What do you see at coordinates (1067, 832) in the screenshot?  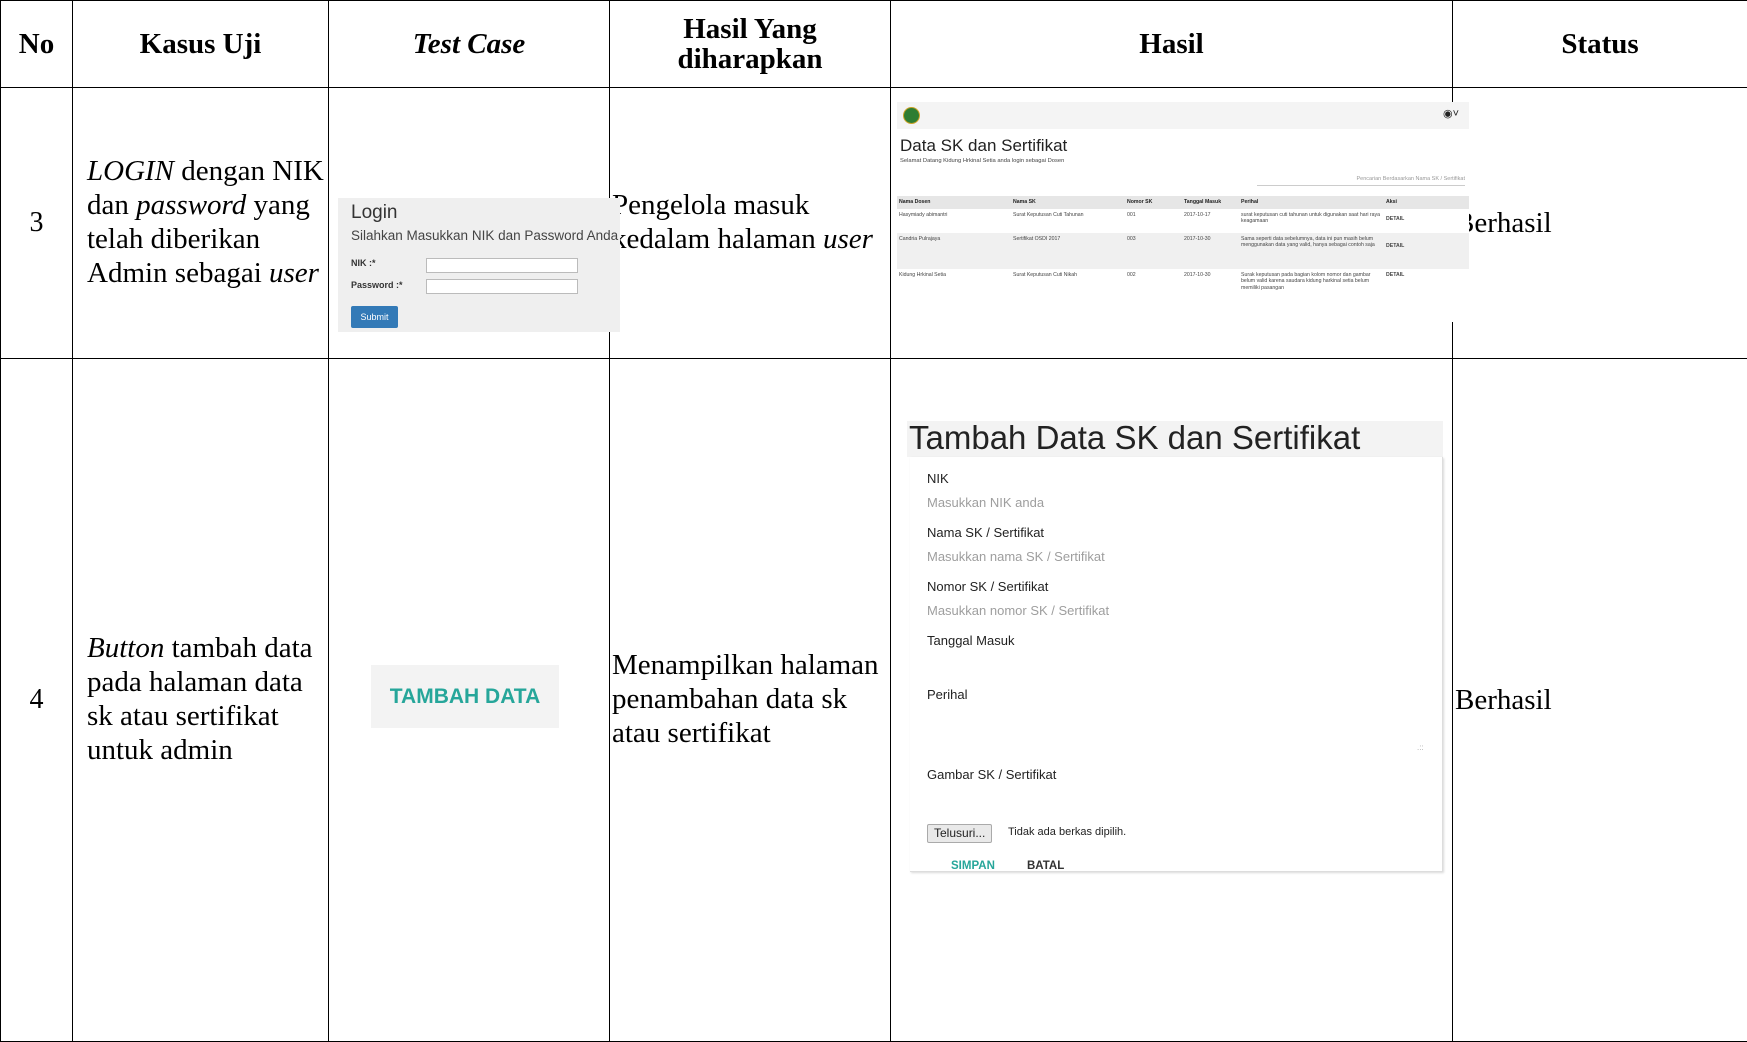 I see `no-file-text: Tidak ada berkas dipilih.` at bounding box center [1067, 832].